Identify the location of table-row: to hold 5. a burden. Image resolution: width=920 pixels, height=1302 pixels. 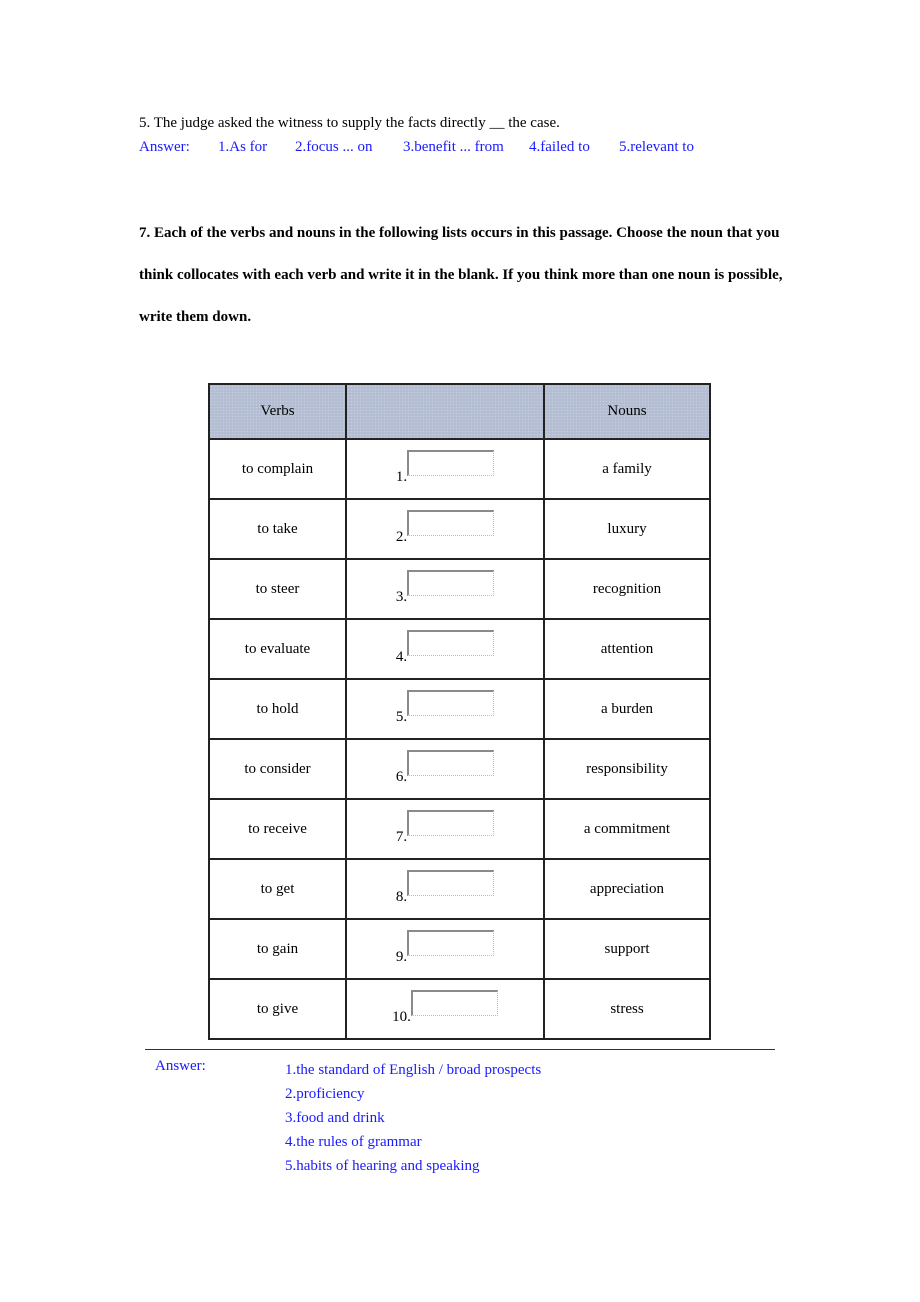
(459, 709).